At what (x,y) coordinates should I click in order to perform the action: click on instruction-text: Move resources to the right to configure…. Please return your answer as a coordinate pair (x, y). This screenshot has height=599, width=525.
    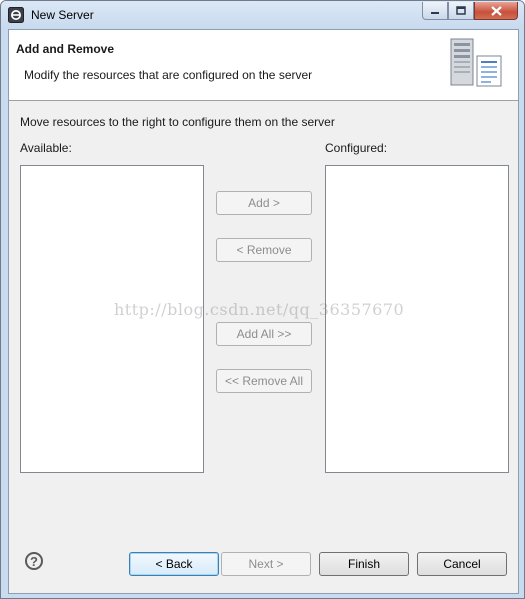
    Looking at the image, I should click on (177, 122).